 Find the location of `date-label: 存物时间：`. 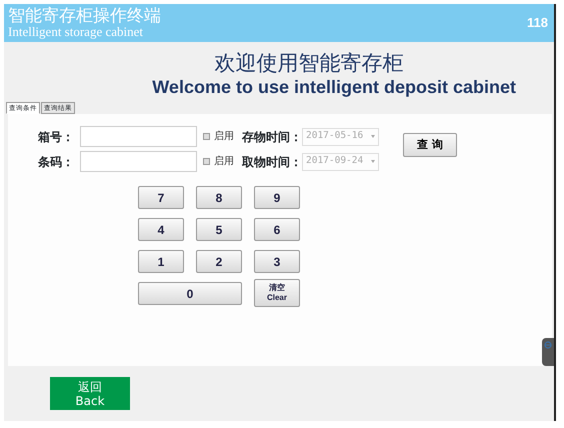

date-label: 存物时间： is located at coordinates (272, 137).